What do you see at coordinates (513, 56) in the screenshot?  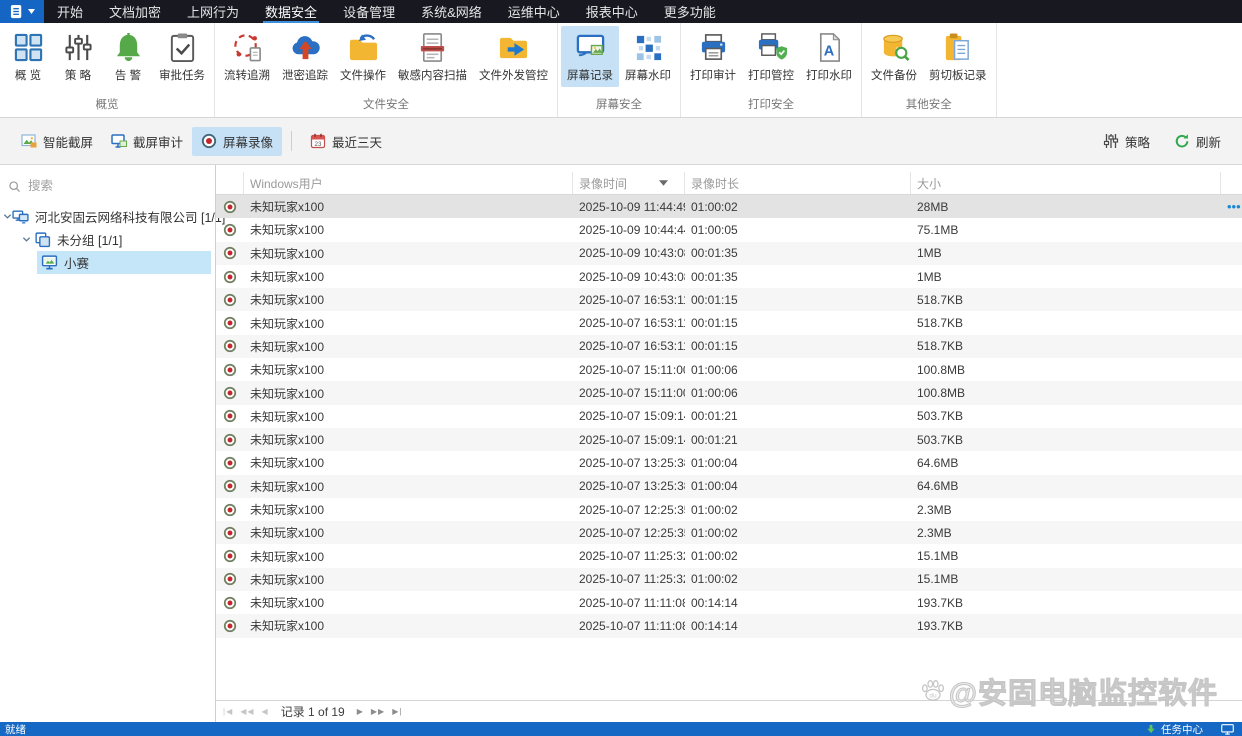 I see `ribbon-button-folder-send: 文件外发管控` at bounding box center [513, 56].